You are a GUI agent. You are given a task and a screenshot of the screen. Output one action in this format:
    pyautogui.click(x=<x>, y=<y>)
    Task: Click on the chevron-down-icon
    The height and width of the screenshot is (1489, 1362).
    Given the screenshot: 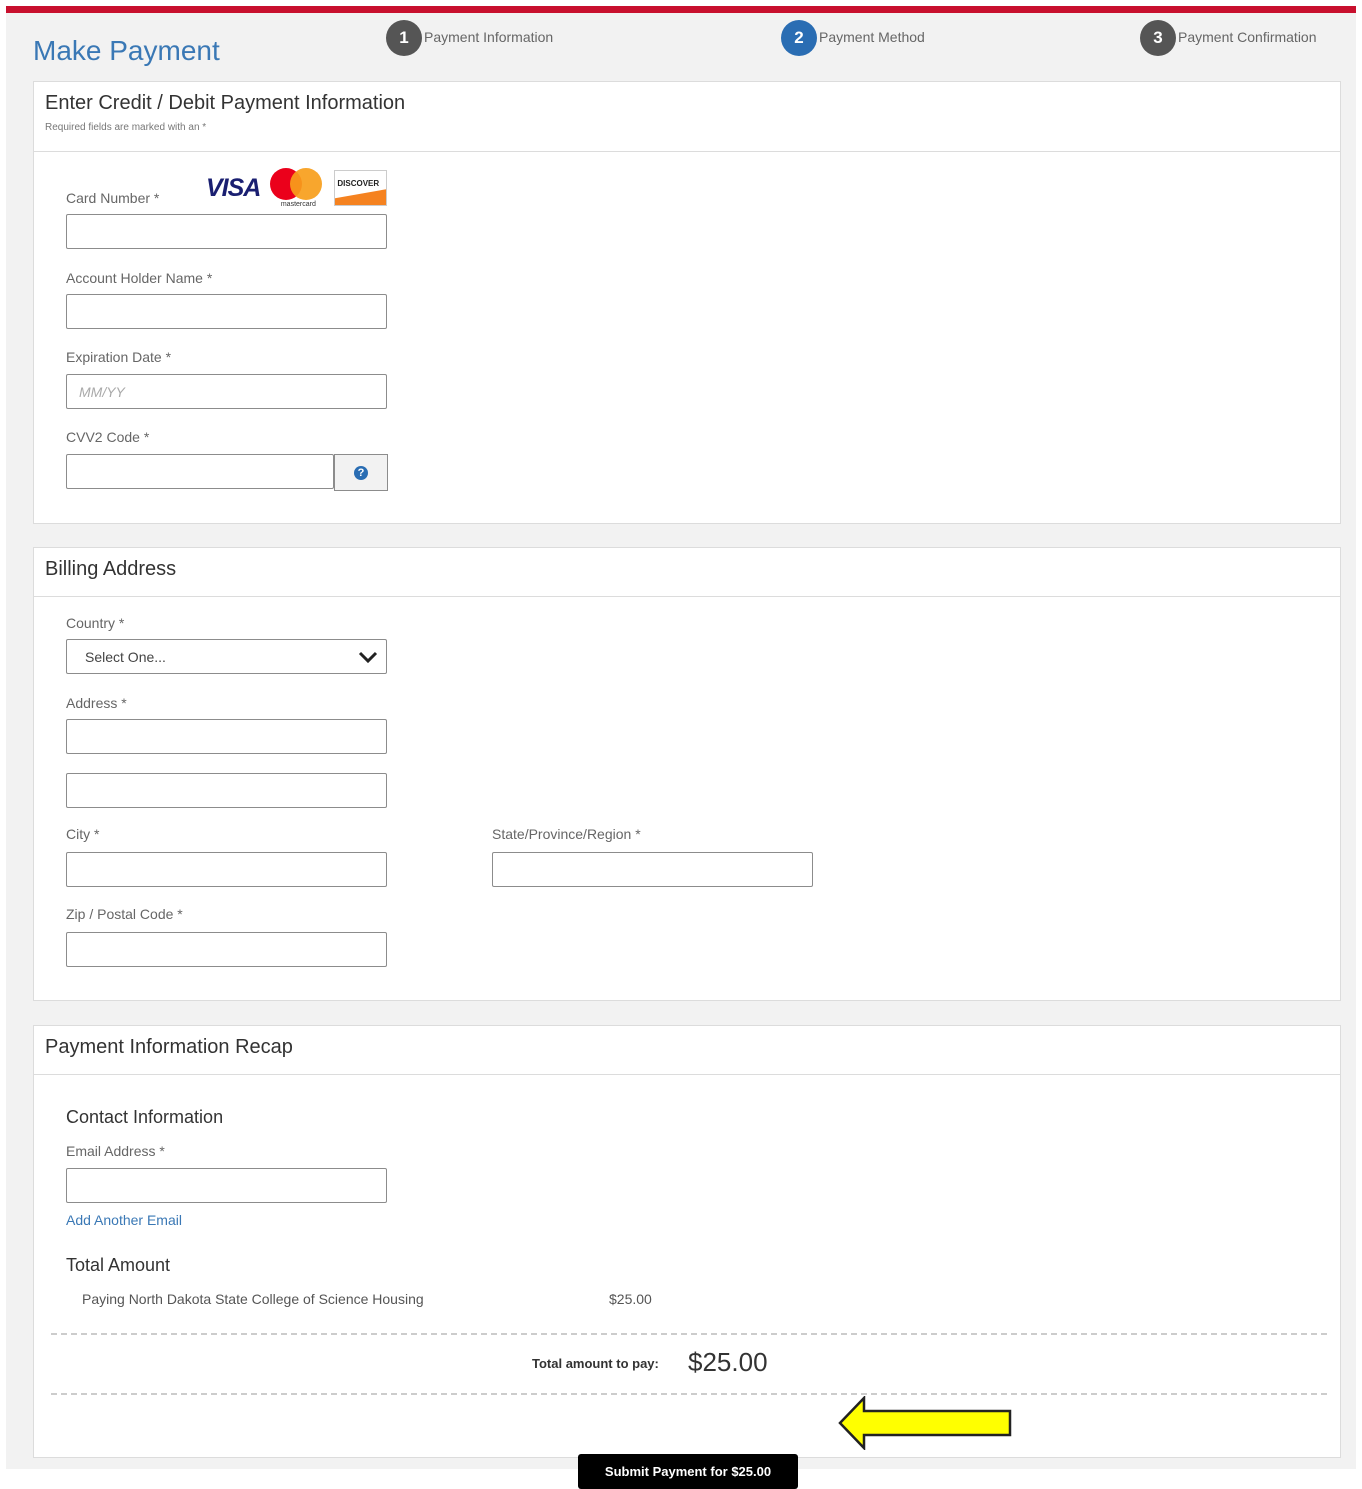 What is the action you would take?
    pyautogui.click(x=368, y=657)
    